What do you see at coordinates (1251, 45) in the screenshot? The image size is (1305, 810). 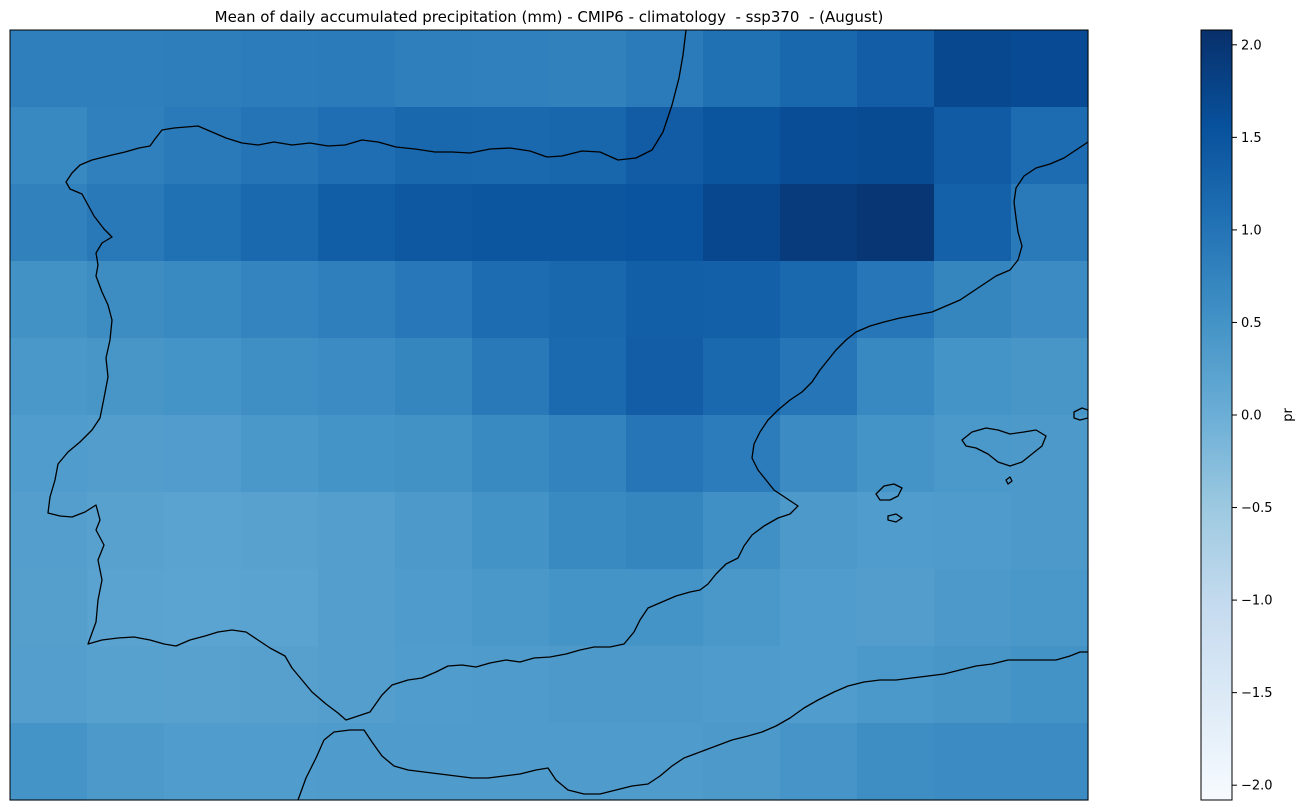 I see `colorbar-tick-label: 2.0` at bounding box center [1251, 45].